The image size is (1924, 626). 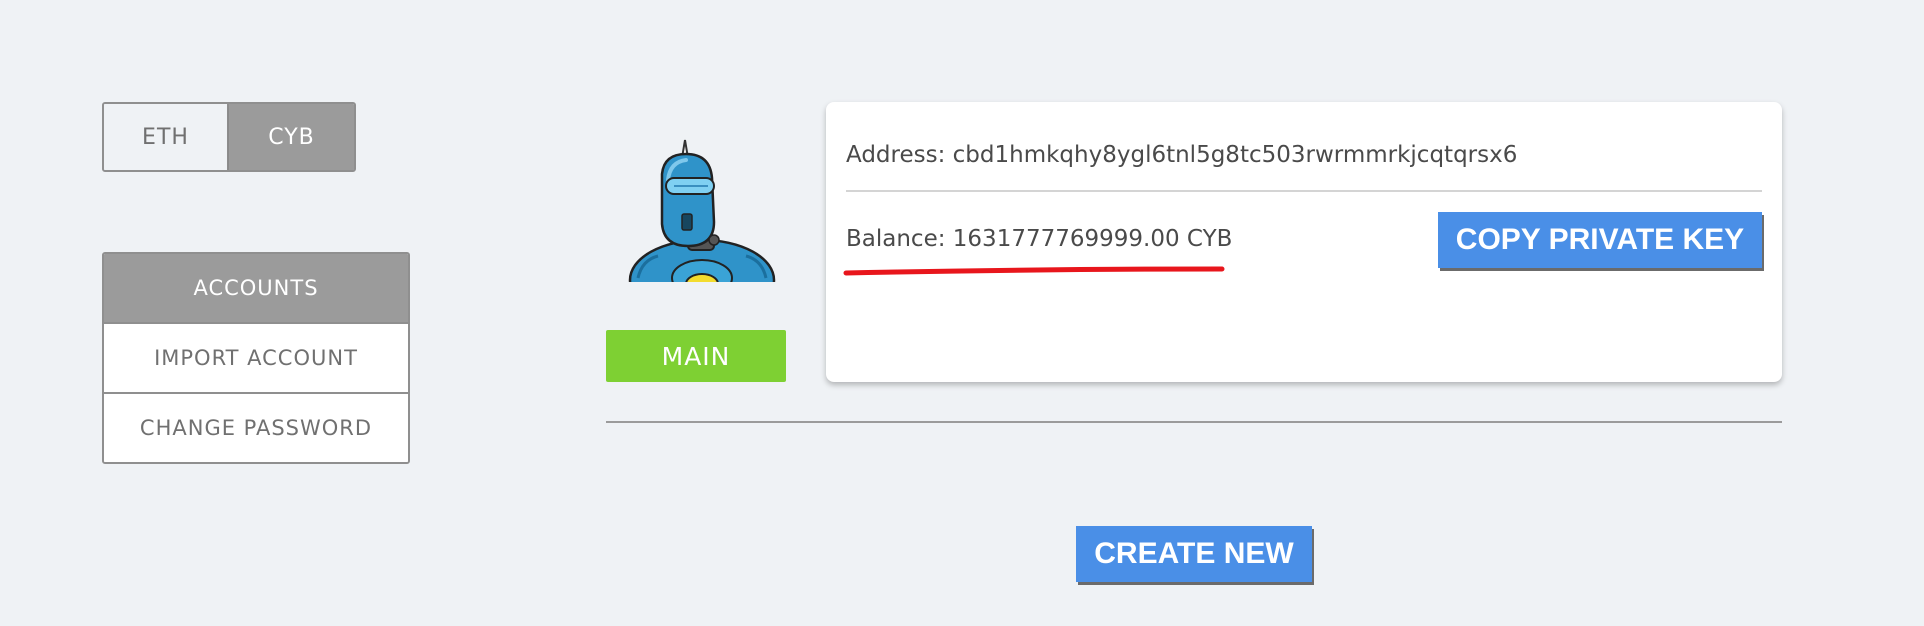 What do you see at coordinates (1194, 554) in the screenshot?
I see `create-new-button: CREATE NEW` at bounding box center [1194, 554].